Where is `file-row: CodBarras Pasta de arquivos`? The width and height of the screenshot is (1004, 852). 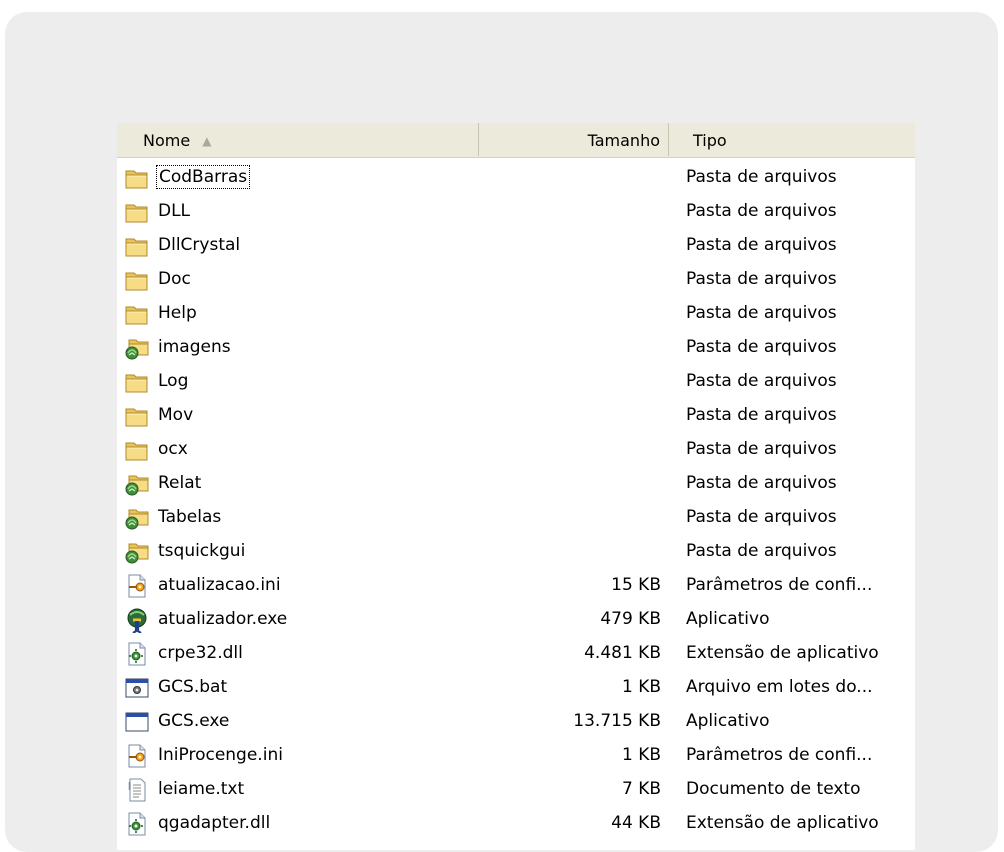
file-row: CodBarras Pasta de arquivos is located at coordinates (516, 178).